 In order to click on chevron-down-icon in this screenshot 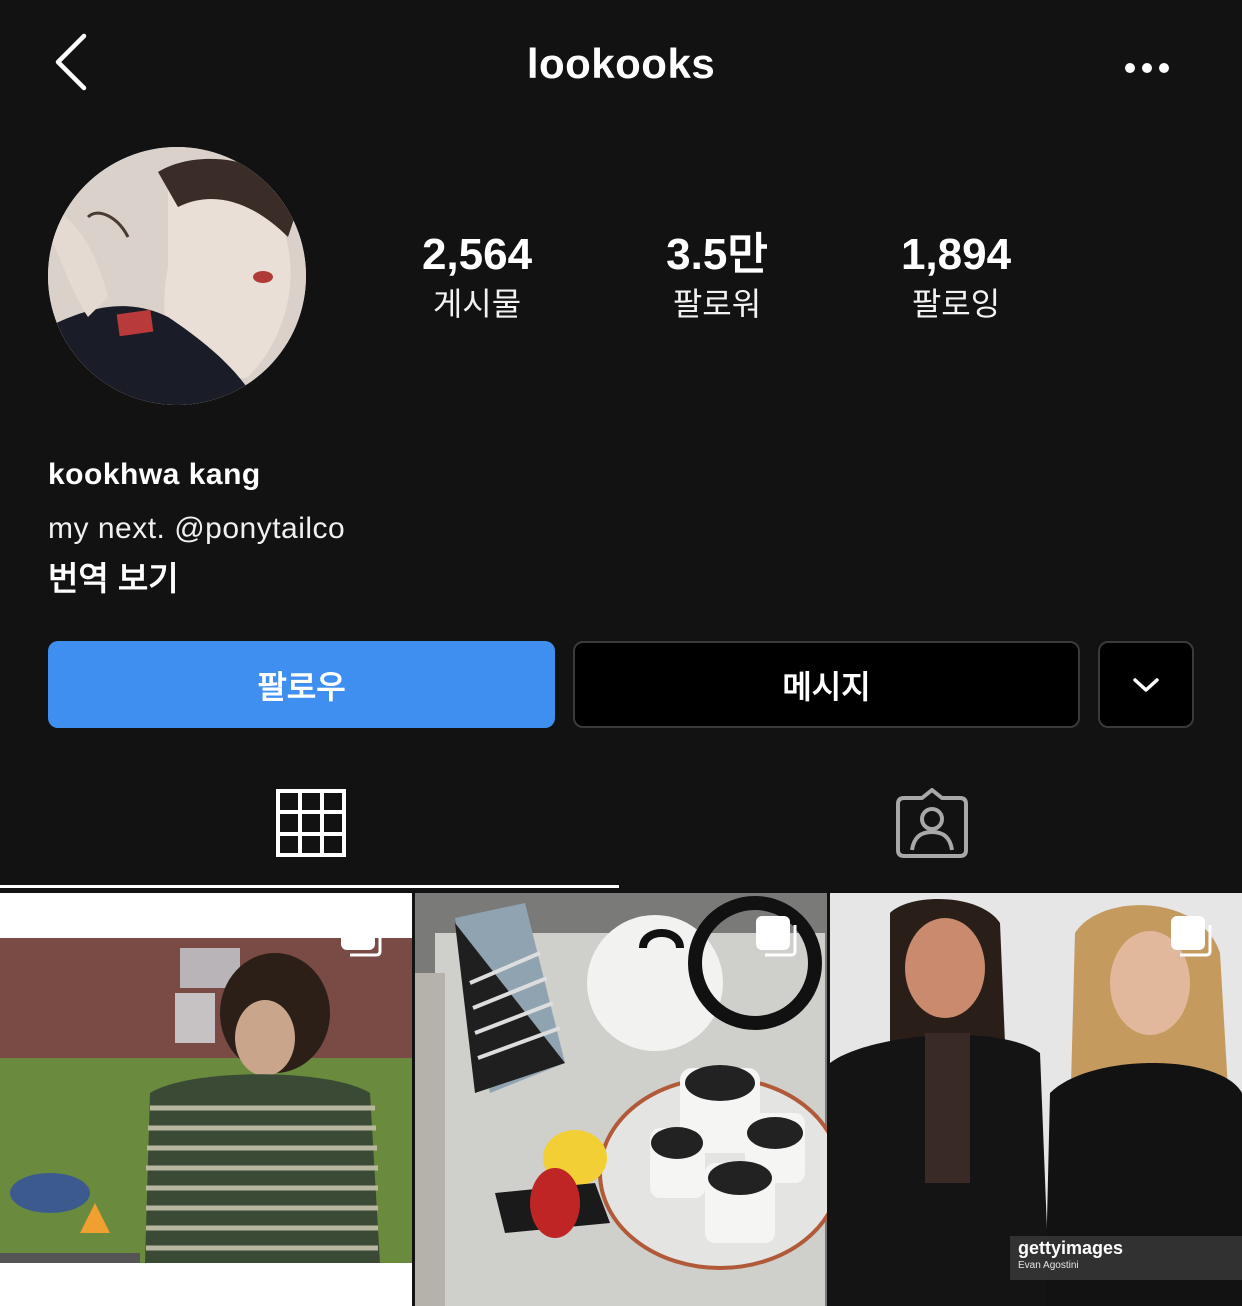, I will do `click(1146, 684)`.